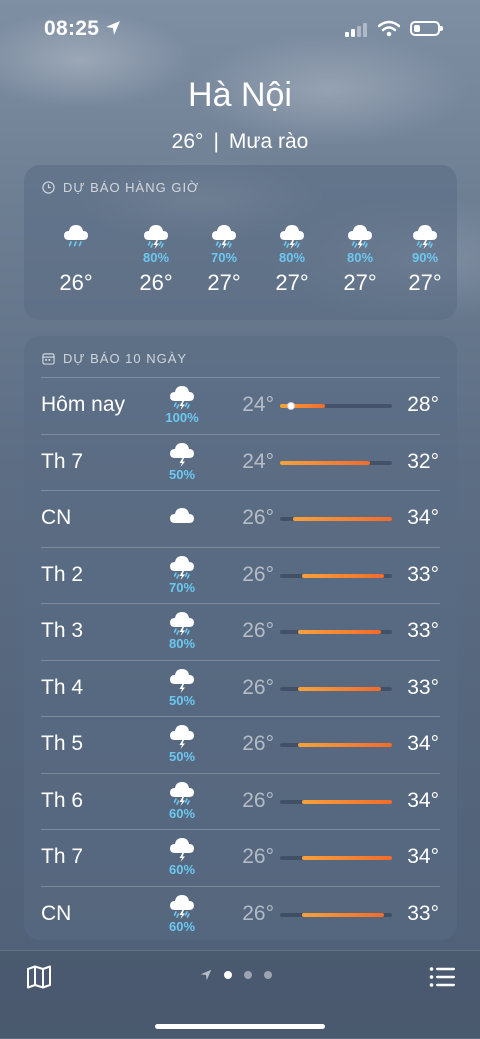 Image resolution: width=480 pixels, height=1039 pixels. I want to click on day-label: Th 5, so click(62, 743).